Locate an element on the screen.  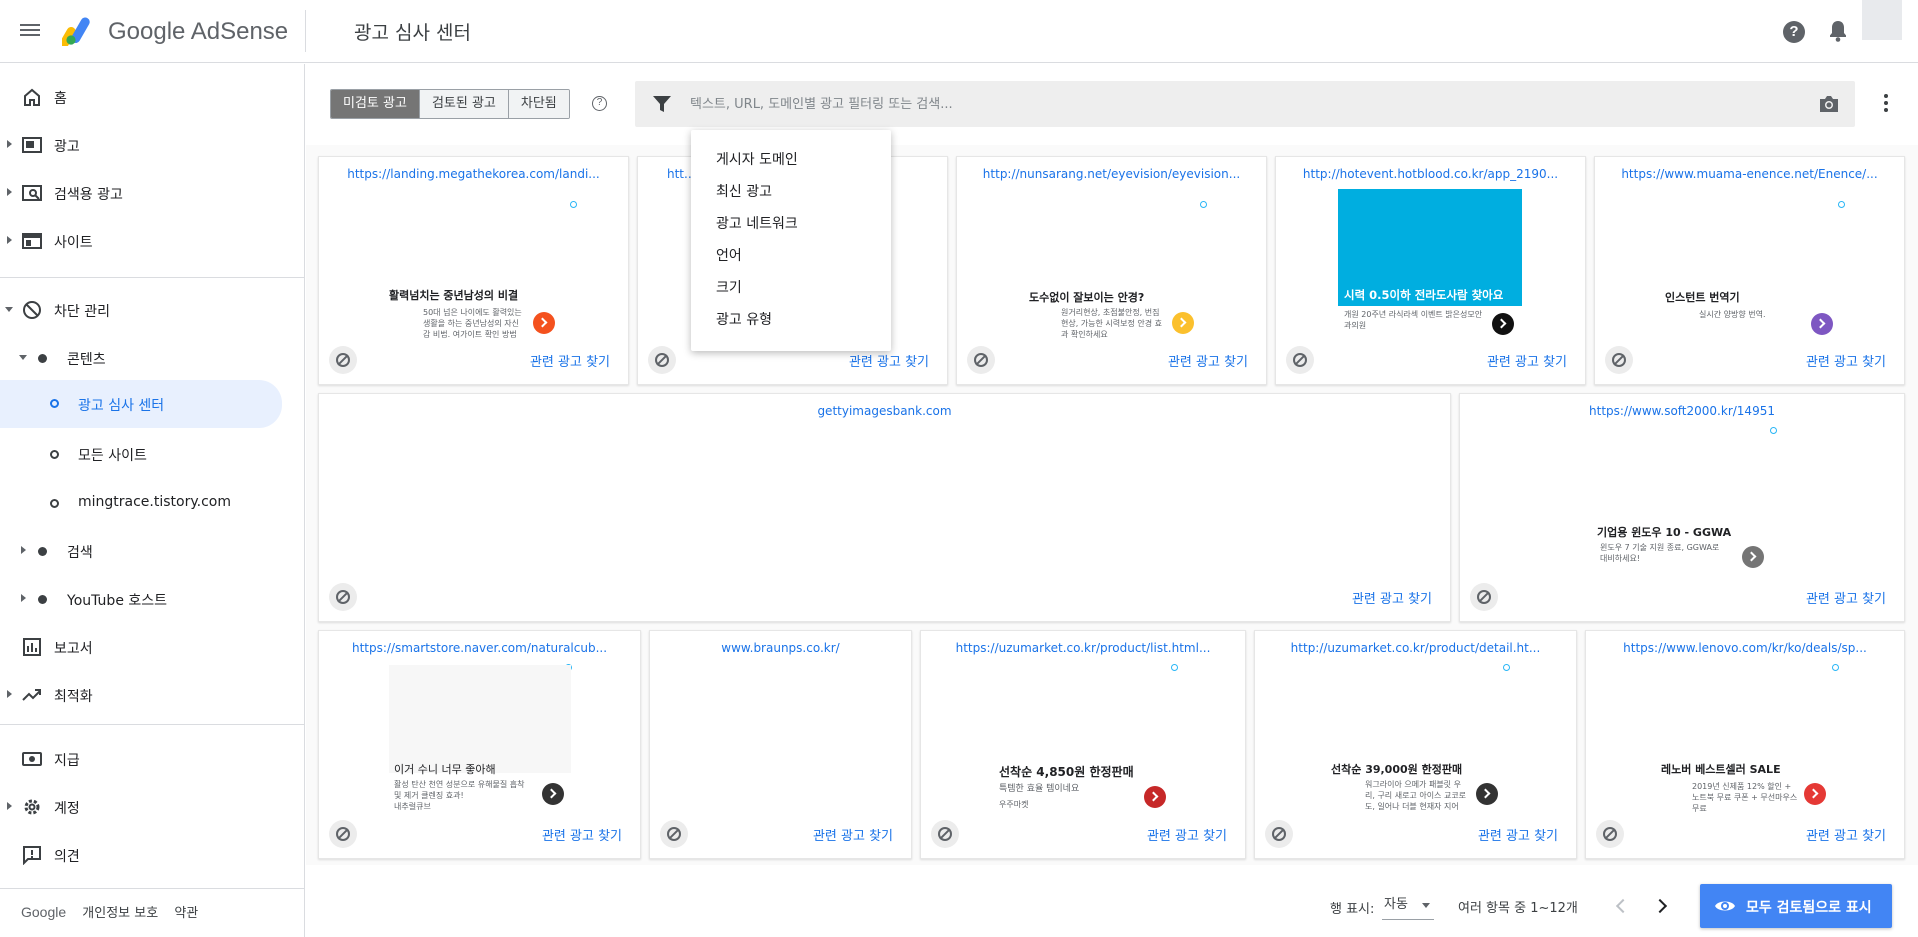
ad-url: https://www.soft2000.kr/14951 is located at coordinates (1682, 411).